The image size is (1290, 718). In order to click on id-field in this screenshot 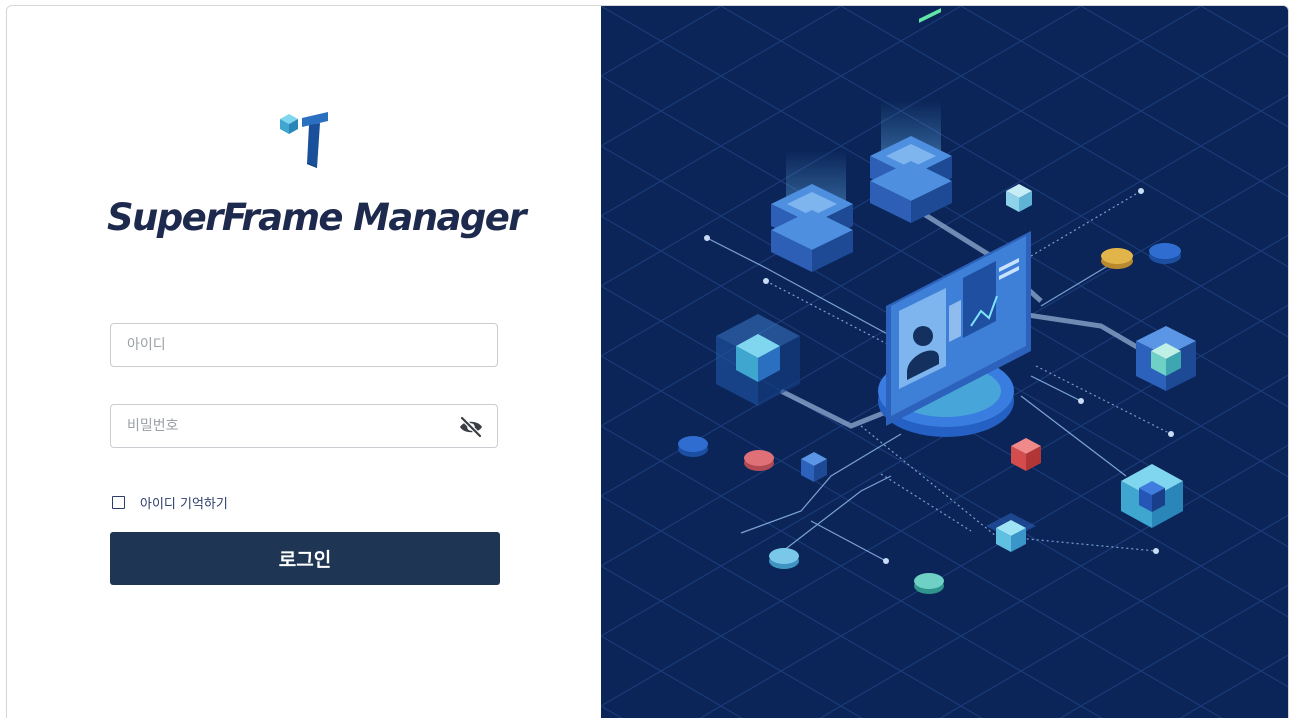, I will do `click(304, 345)`.